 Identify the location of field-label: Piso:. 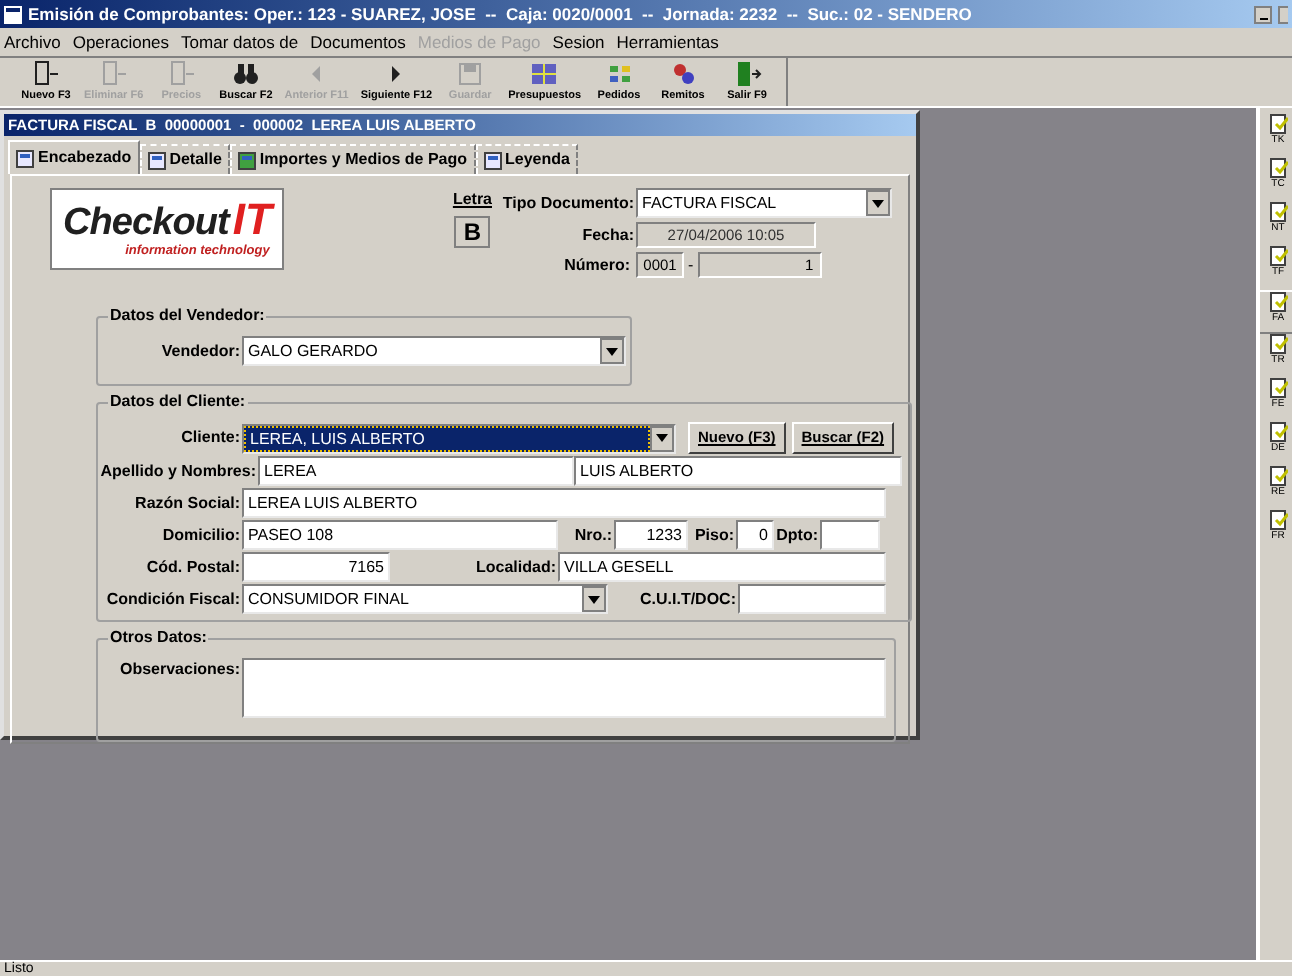
(714, 535).